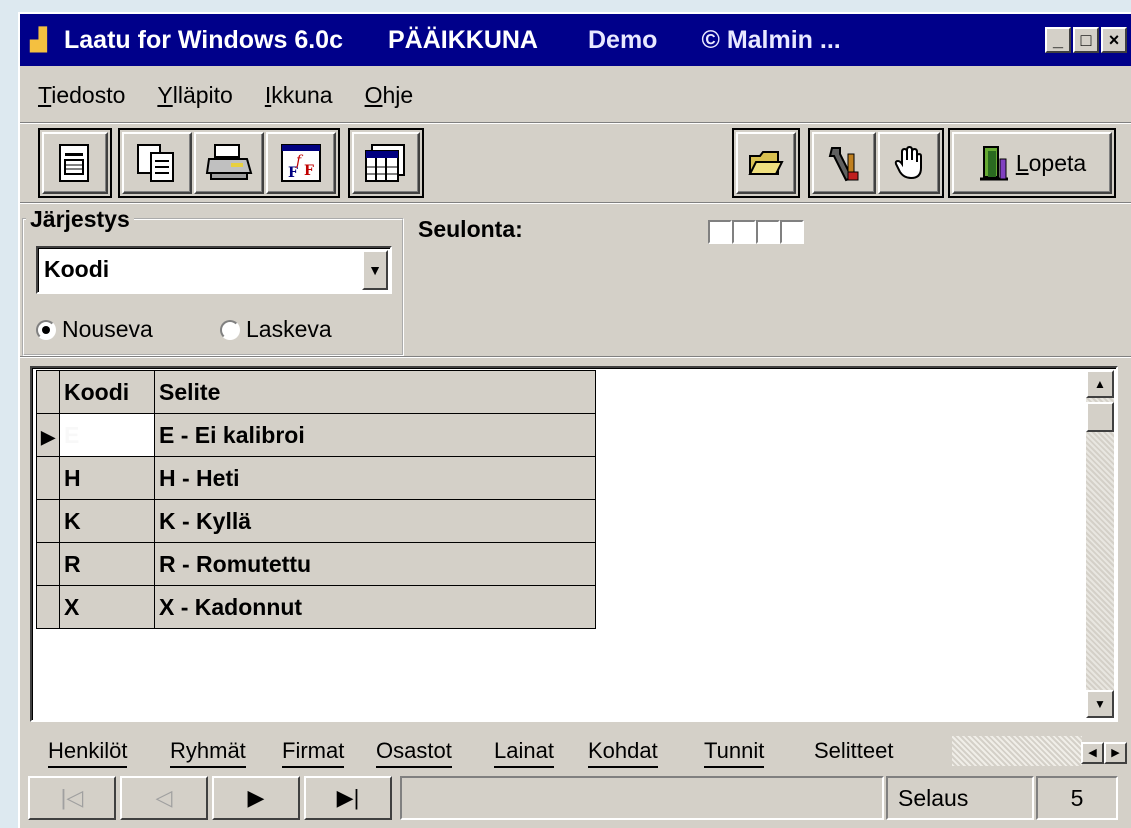 This screenshot has width=1131, height=828. Describe the element at coordinates (214, 270) in the screenshot. I see `sort-field-select: Koodi ▼` at that location.